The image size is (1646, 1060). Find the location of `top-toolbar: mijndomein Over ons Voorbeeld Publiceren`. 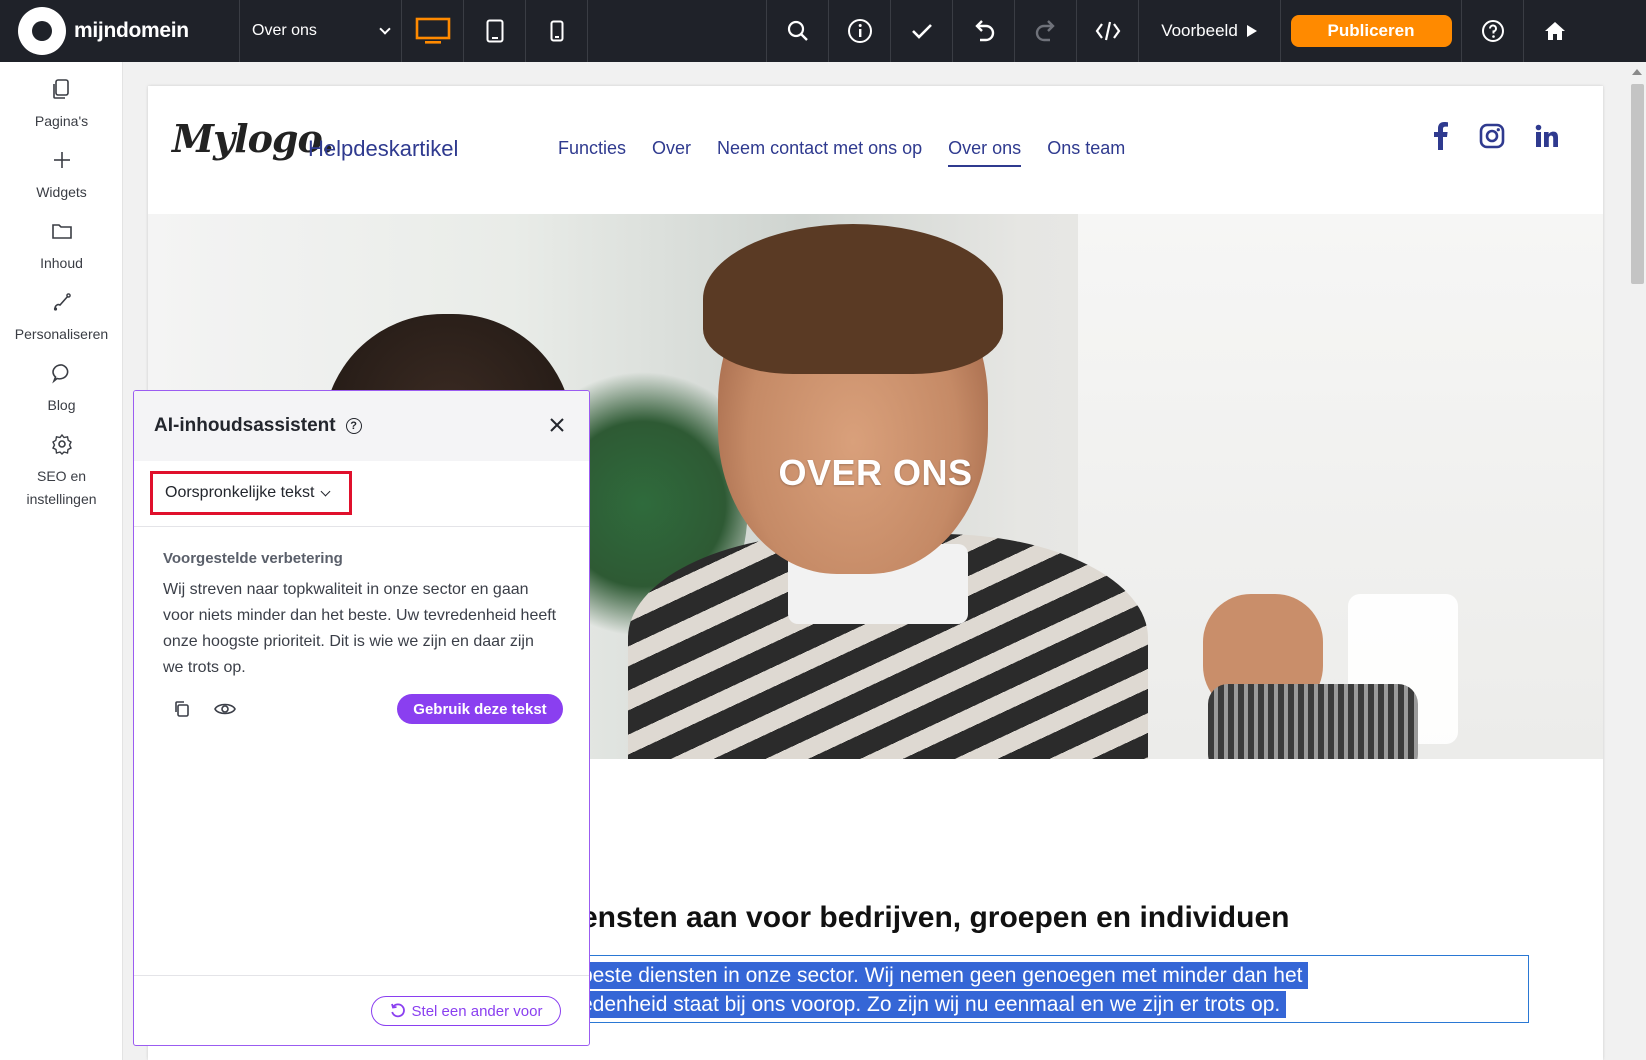

top-toolbar: mijndomein Over ons Voorbeeld Publiceren is located at coordinates (823, 31).